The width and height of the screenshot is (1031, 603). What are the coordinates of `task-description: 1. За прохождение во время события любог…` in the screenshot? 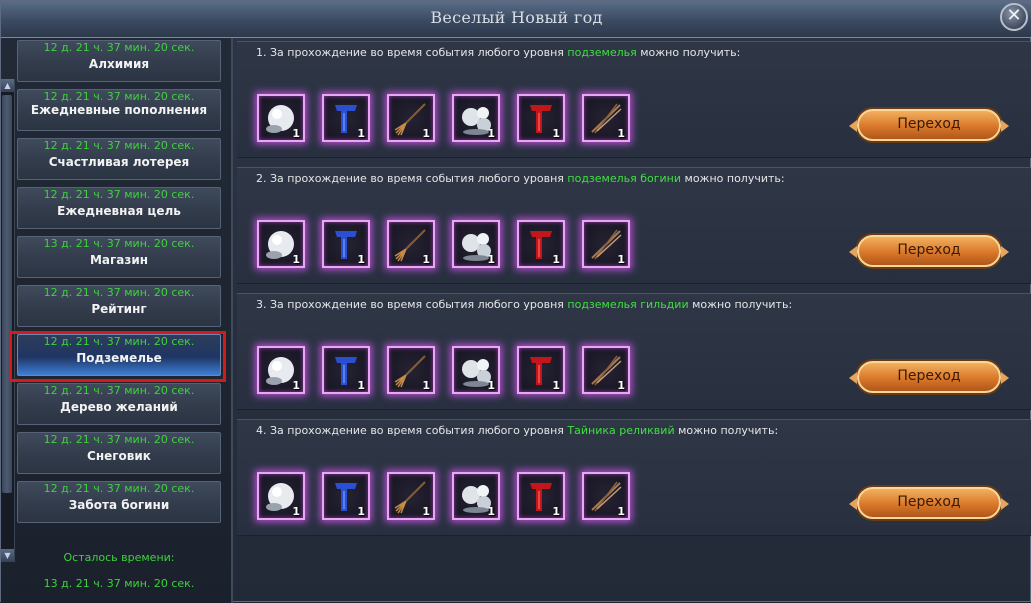 It's located at (498, 52).